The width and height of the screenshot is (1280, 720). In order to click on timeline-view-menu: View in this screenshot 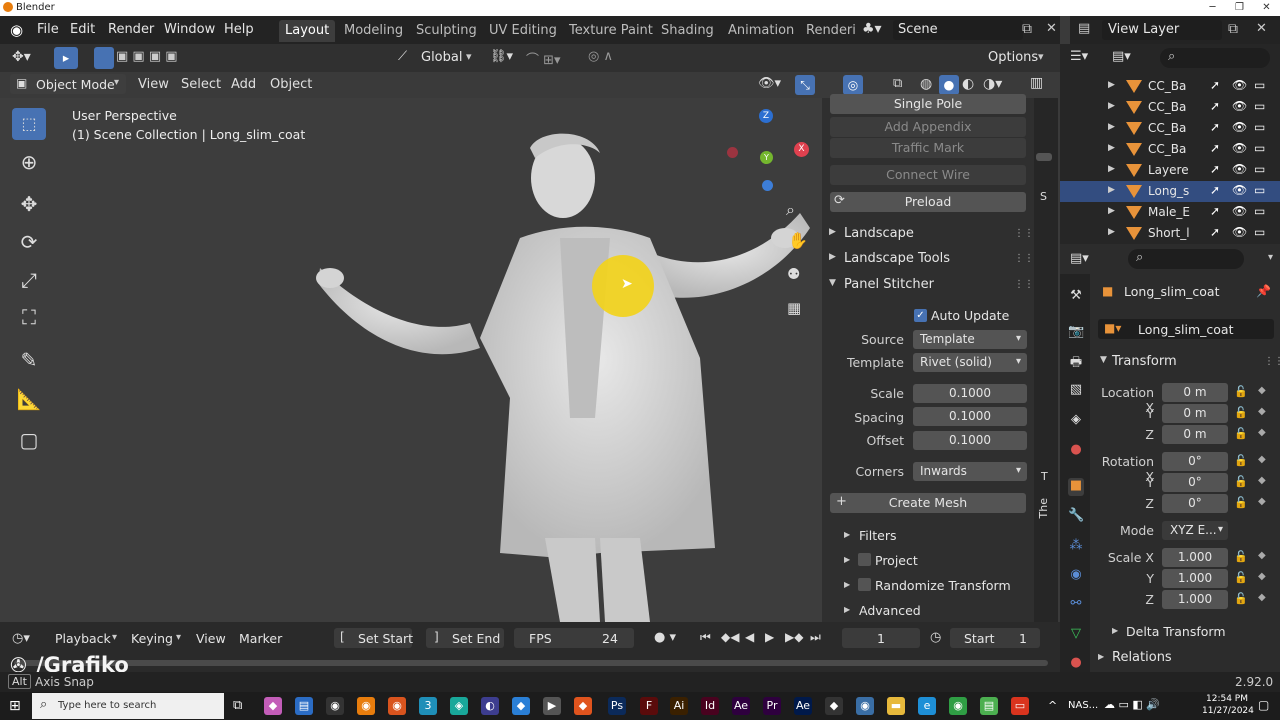, I will do `click(211, 638)`.